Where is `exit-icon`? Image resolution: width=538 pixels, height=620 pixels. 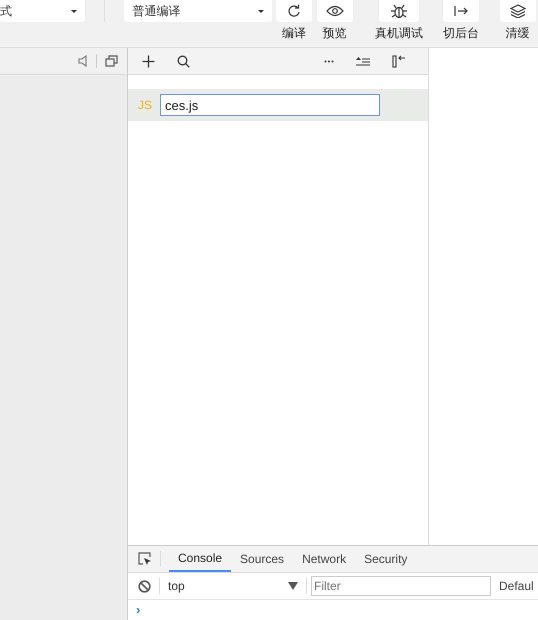
exit-icon is located at coordinates (461, 11).